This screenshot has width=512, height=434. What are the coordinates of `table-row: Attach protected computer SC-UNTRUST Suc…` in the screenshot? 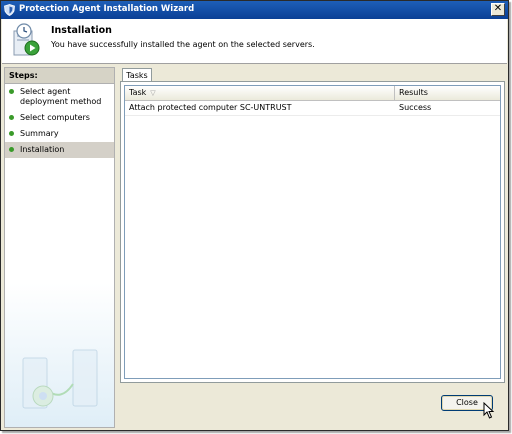 It's located at (312, 108).